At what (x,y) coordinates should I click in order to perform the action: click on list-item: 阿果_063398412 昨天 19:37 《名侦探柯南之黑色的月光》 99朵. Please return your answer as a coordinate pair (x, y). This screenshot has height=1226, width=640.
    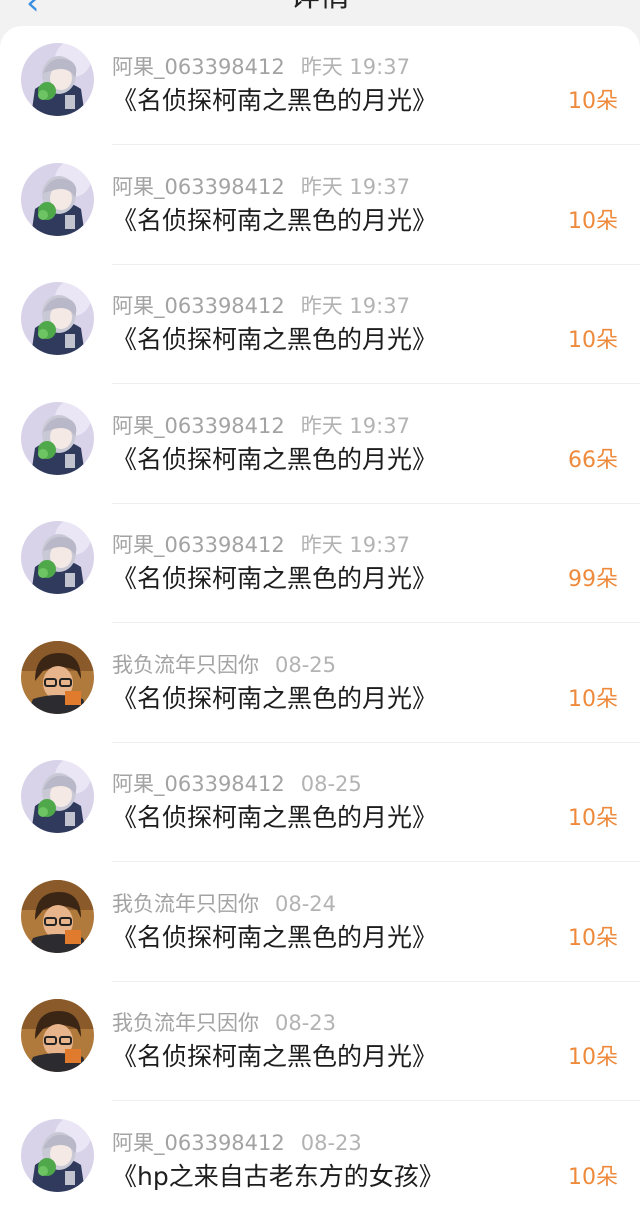
    Looking at the image, I should click on (320, 563).